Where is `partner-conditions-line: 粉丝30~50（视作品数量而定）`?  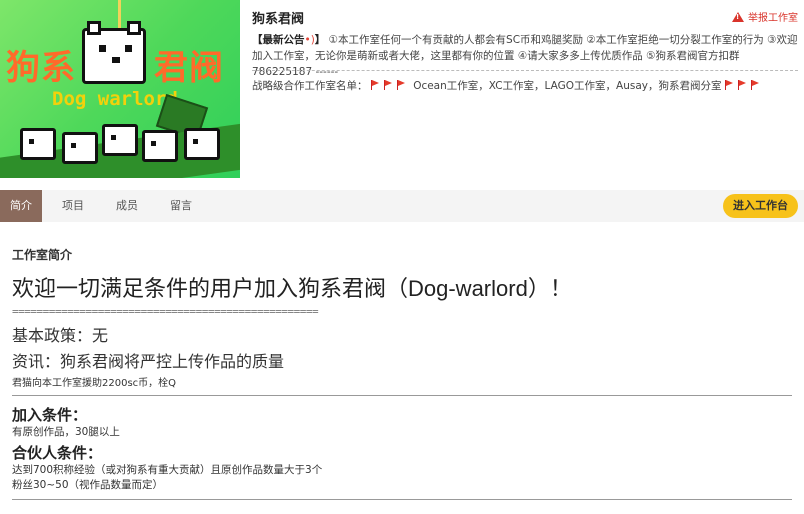
partner-conditions-line: 粉丝30~50（视作品数量而定） is located at coordinates (88, 485).